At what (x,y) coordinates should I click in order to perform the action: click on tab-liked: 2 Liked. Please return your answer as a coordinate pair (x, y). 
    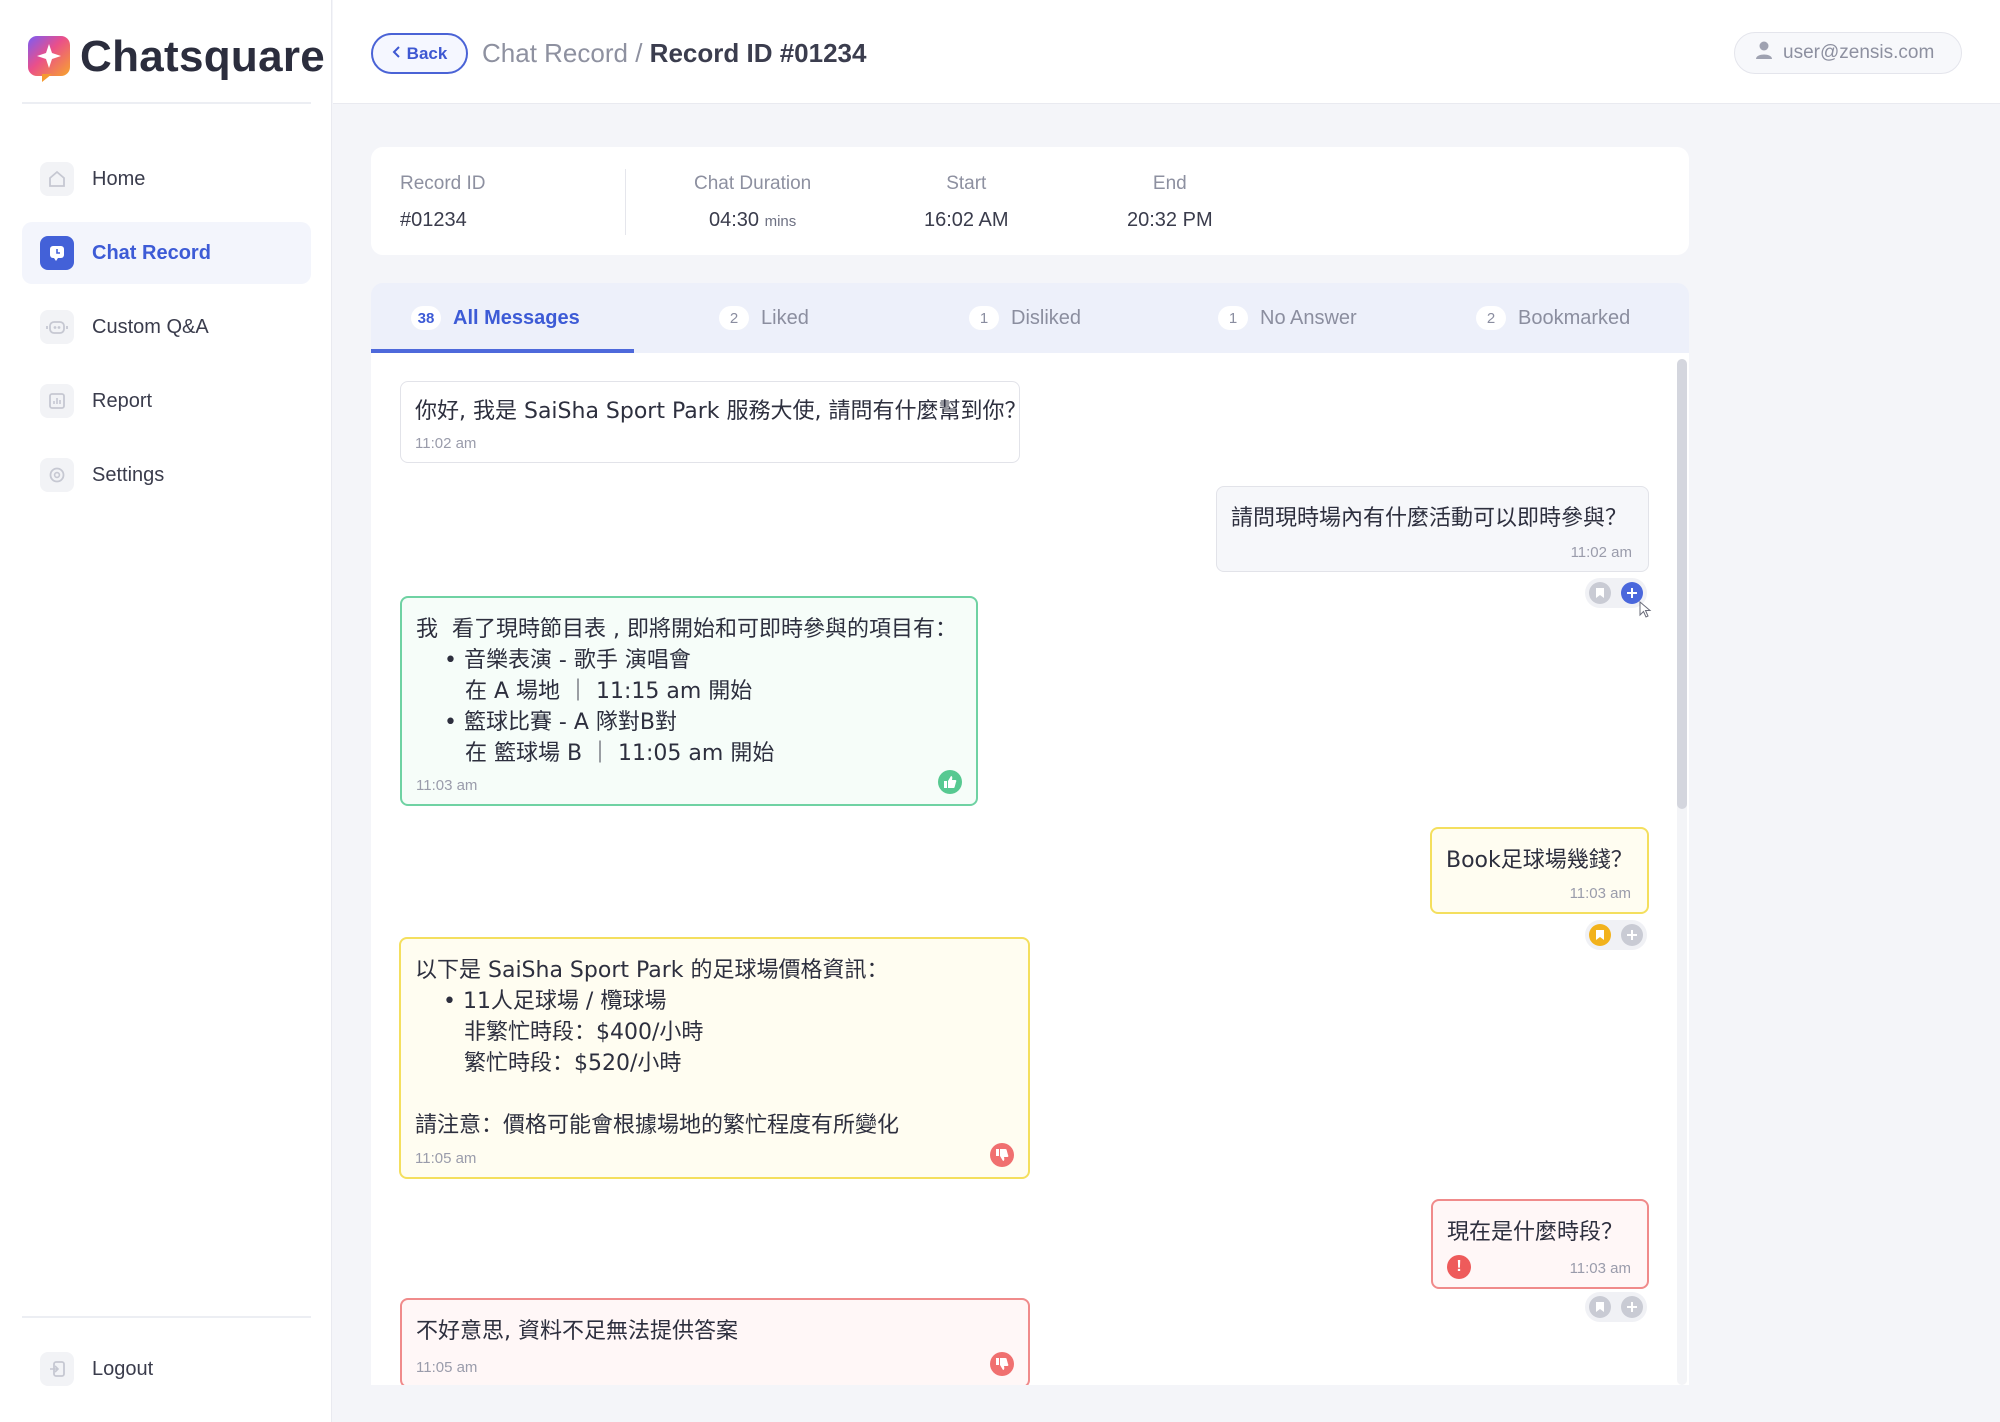
    Looking at the image, I should click on (764, 318).